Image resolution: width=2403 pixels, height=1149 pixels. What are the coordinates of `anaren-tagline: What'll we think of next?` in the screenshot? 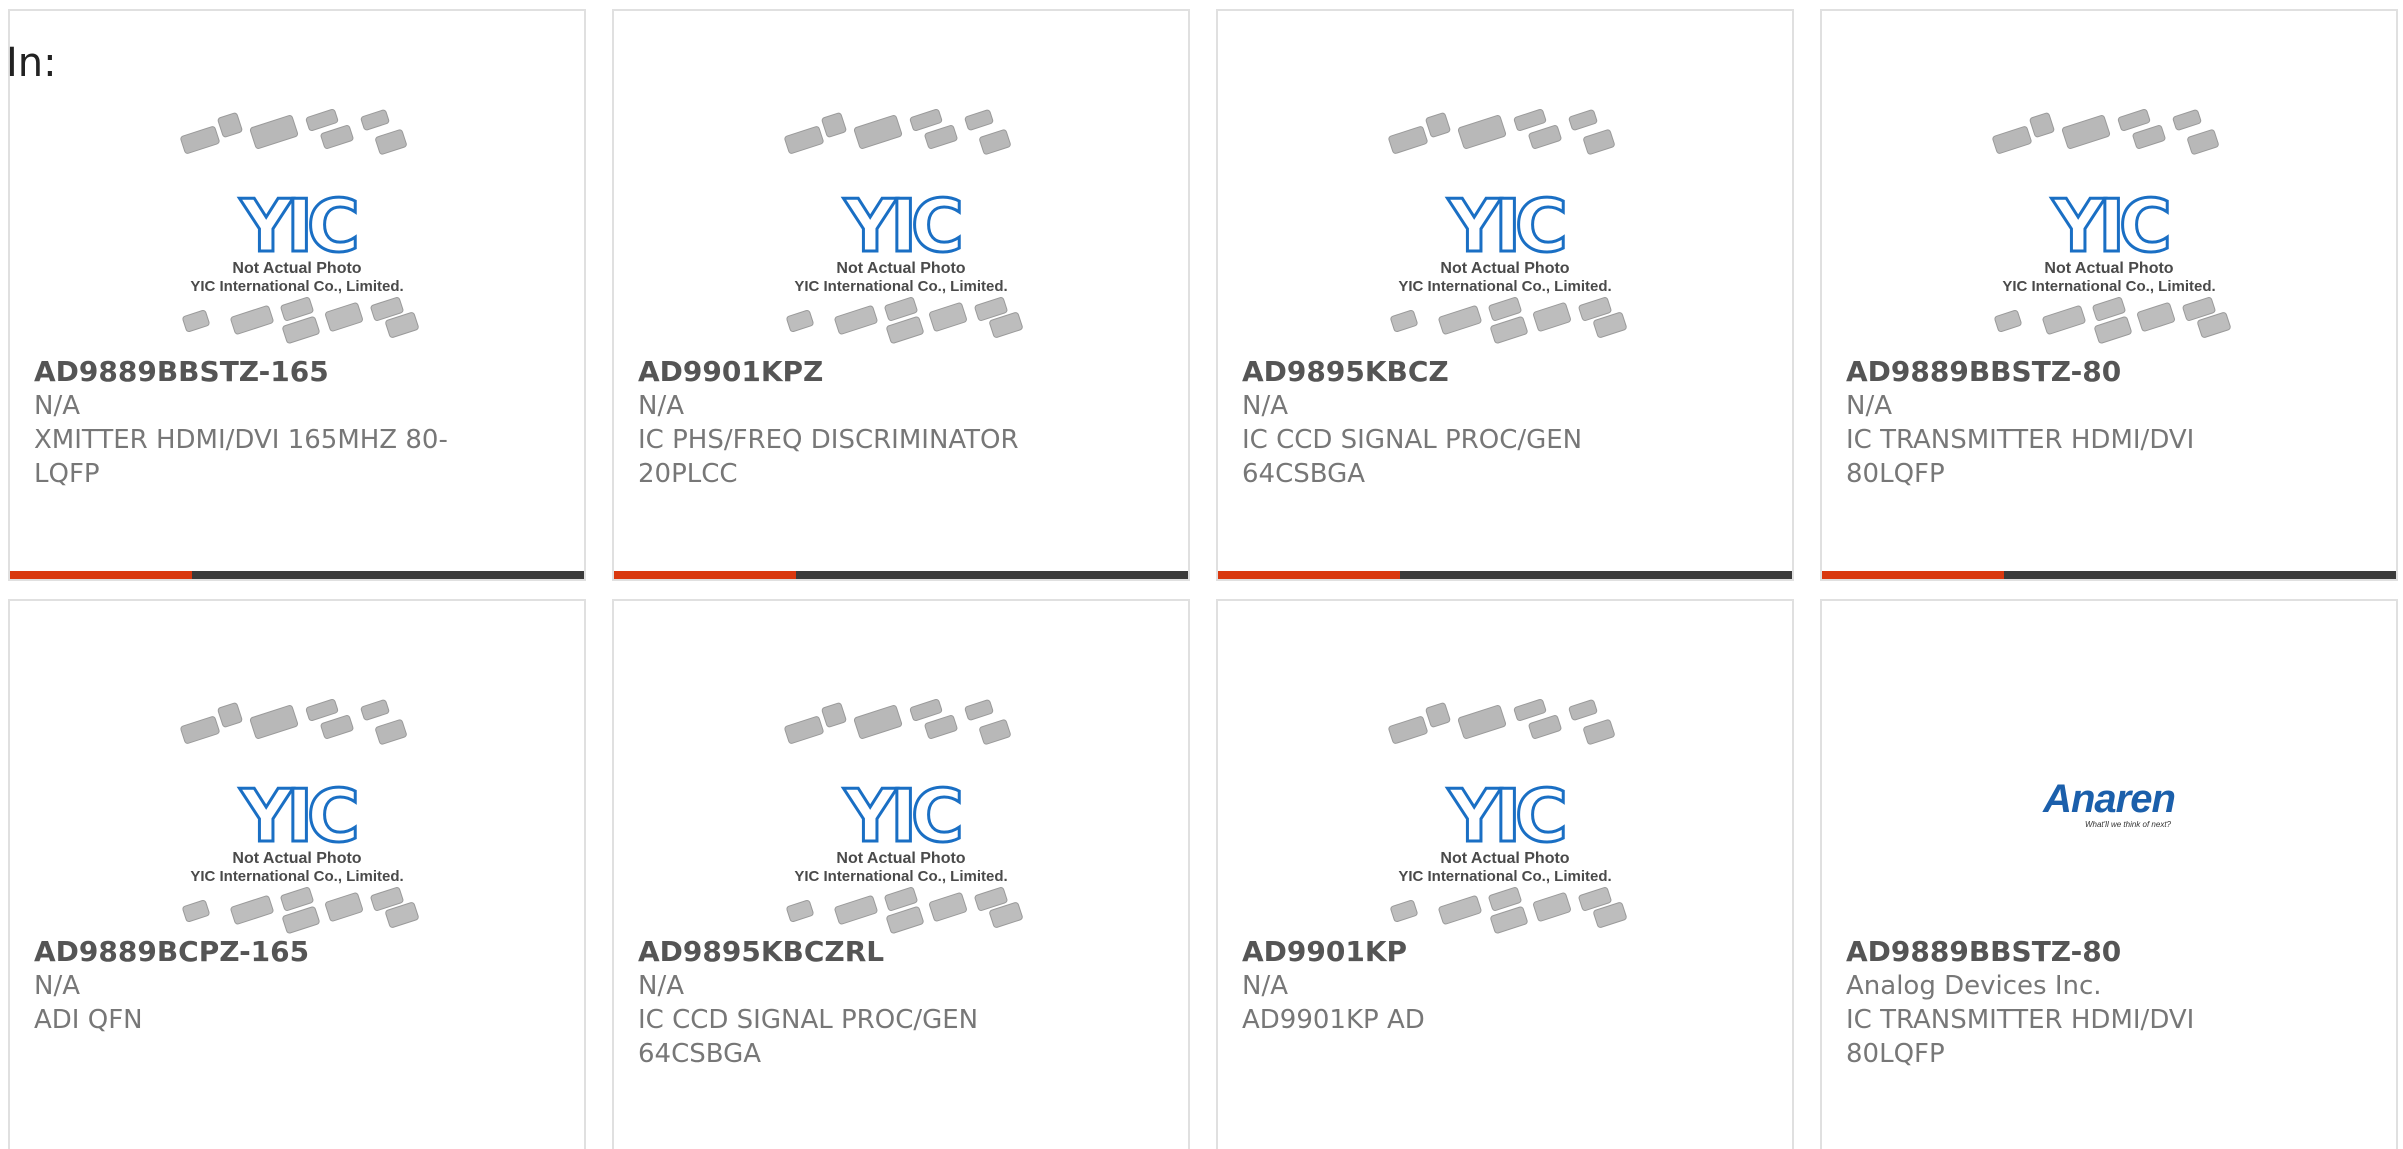 It's located at (2128, 824).